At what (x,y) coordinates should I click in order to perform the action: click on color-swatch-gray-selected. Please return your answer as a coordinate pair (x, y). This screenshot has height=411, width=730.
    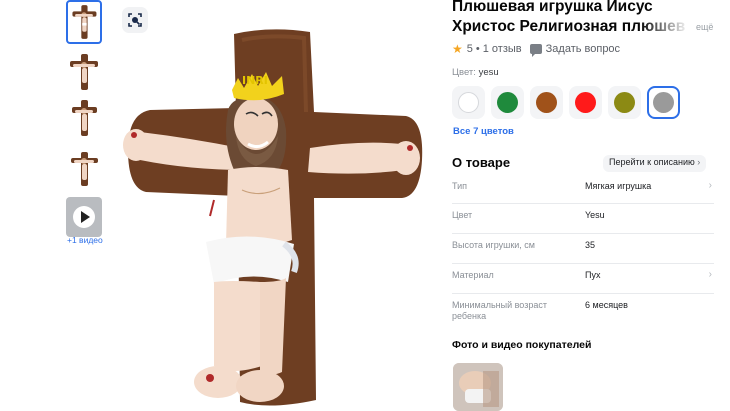
    Looking at the image, I should click on (663, 102).